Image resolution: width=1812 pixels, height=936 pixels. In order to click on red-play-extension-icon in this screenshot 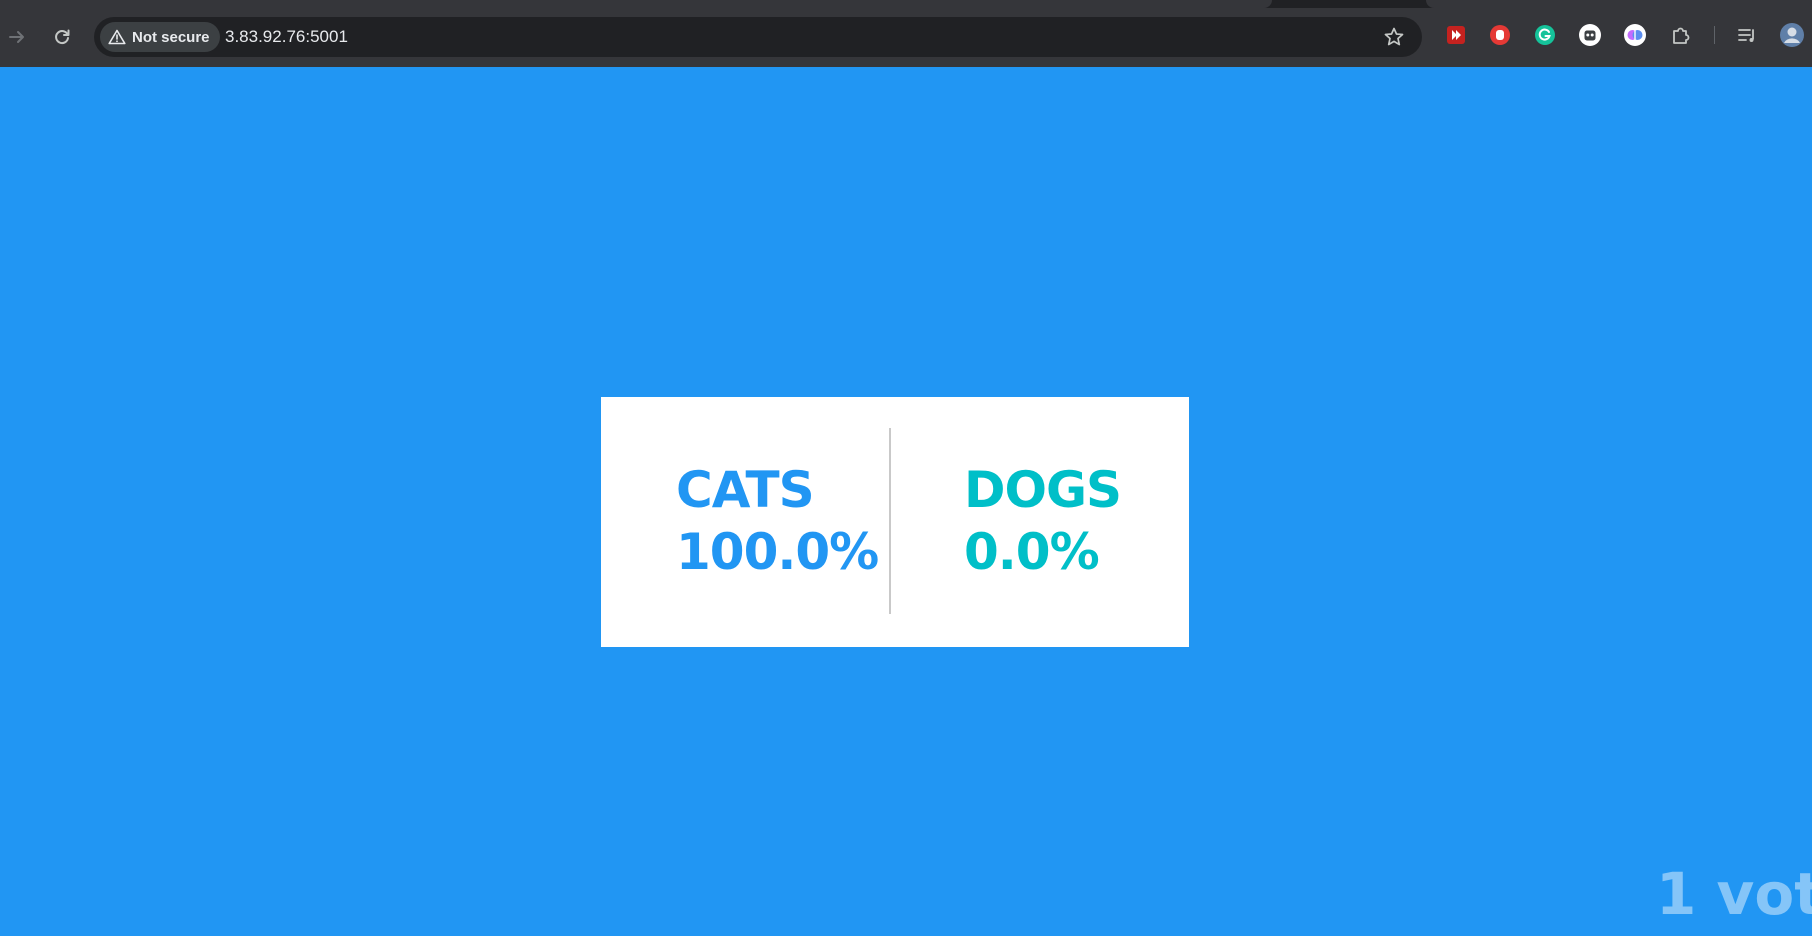, I will do `click(1456, 35)`.